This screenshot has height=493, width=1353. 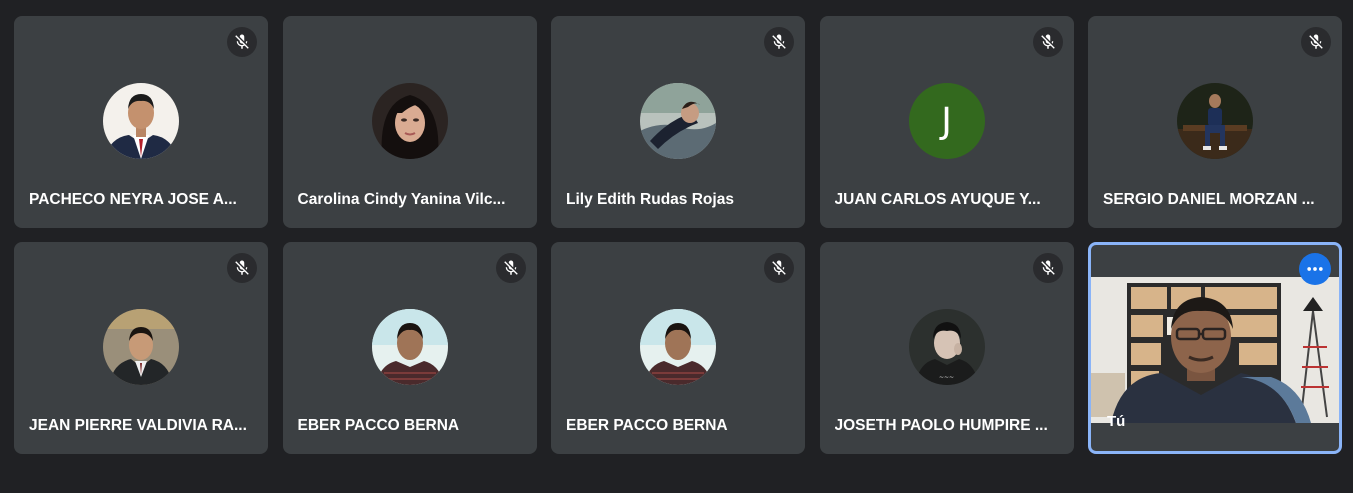 I want to click on self-name: Tú, so click(x=1116, y=421).